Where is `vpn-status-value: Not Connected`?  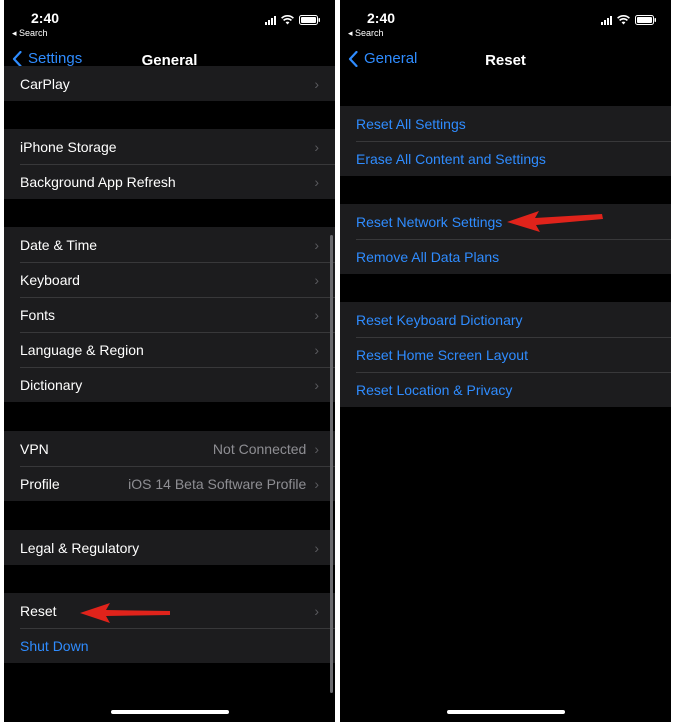
vpn-status-value: Not Connected is located at coordinates (259, 448).